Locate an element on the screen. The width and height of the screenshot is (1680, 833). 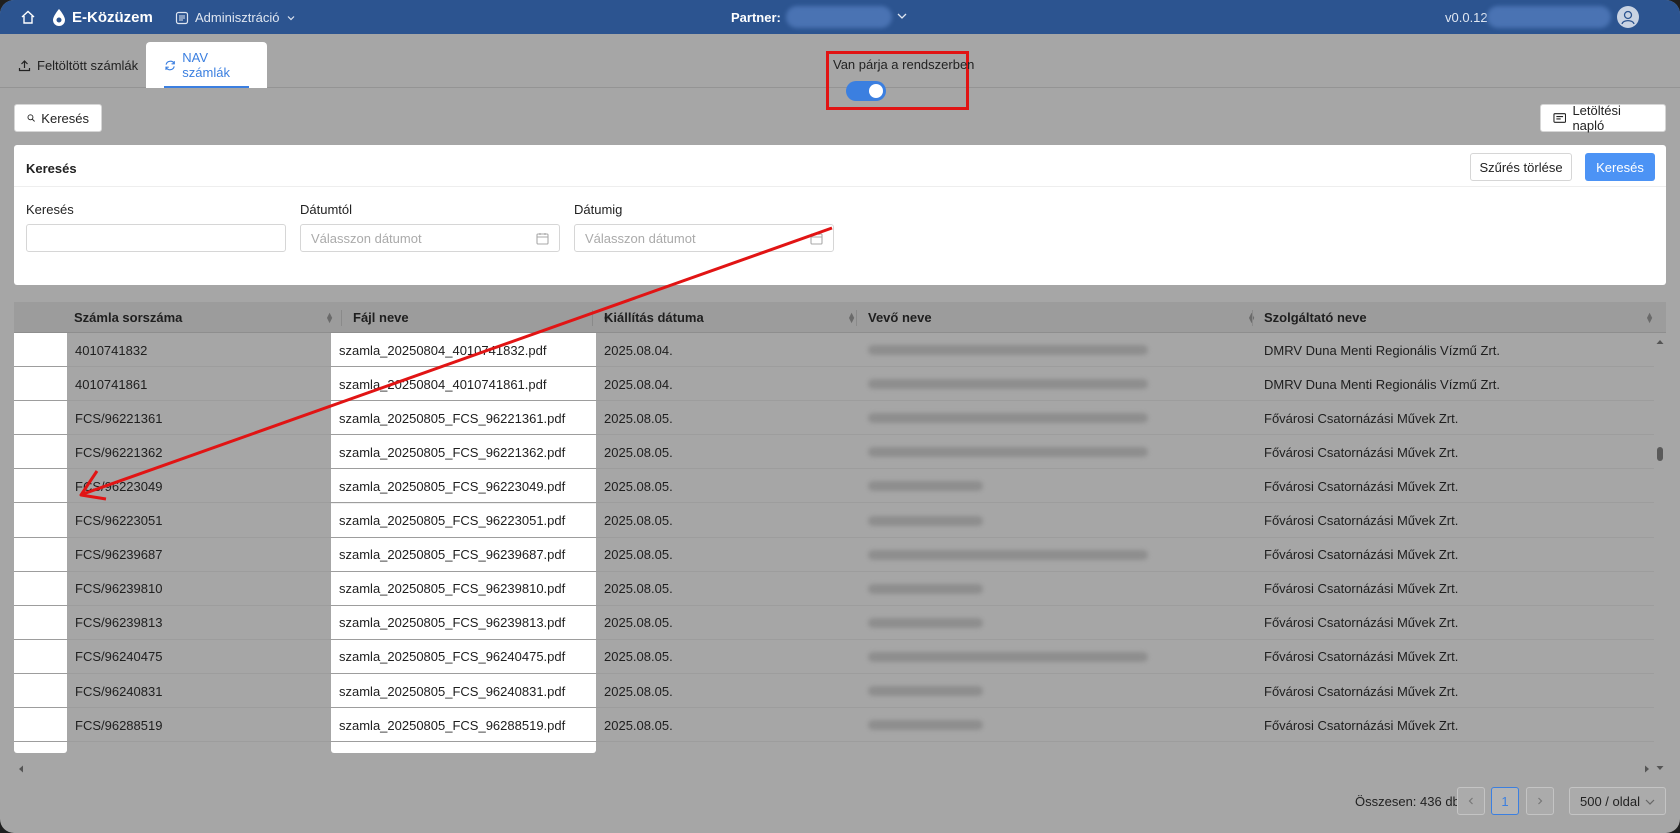
next-page-button is located at coordinates (1540, 801).